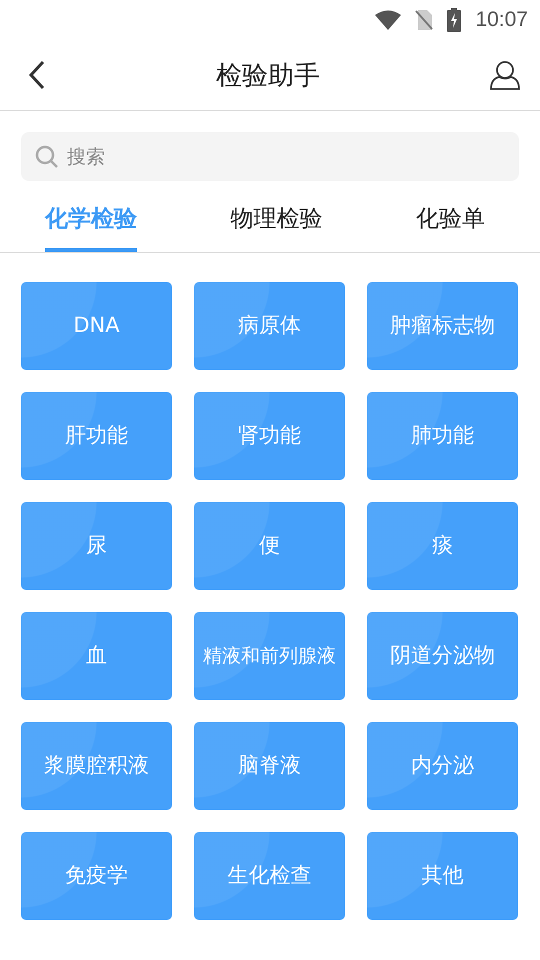  Describe the element at coordinates (276, 221) in the screenshot. I see `tab: 物理检验` at that location.